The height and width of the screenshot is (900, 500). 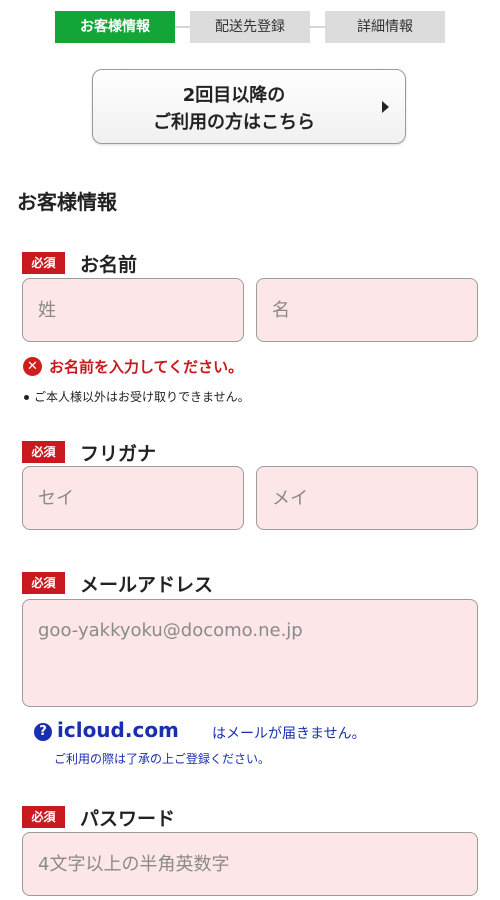 I want to click on error-icon: ✕, so click(x=32, y=366).